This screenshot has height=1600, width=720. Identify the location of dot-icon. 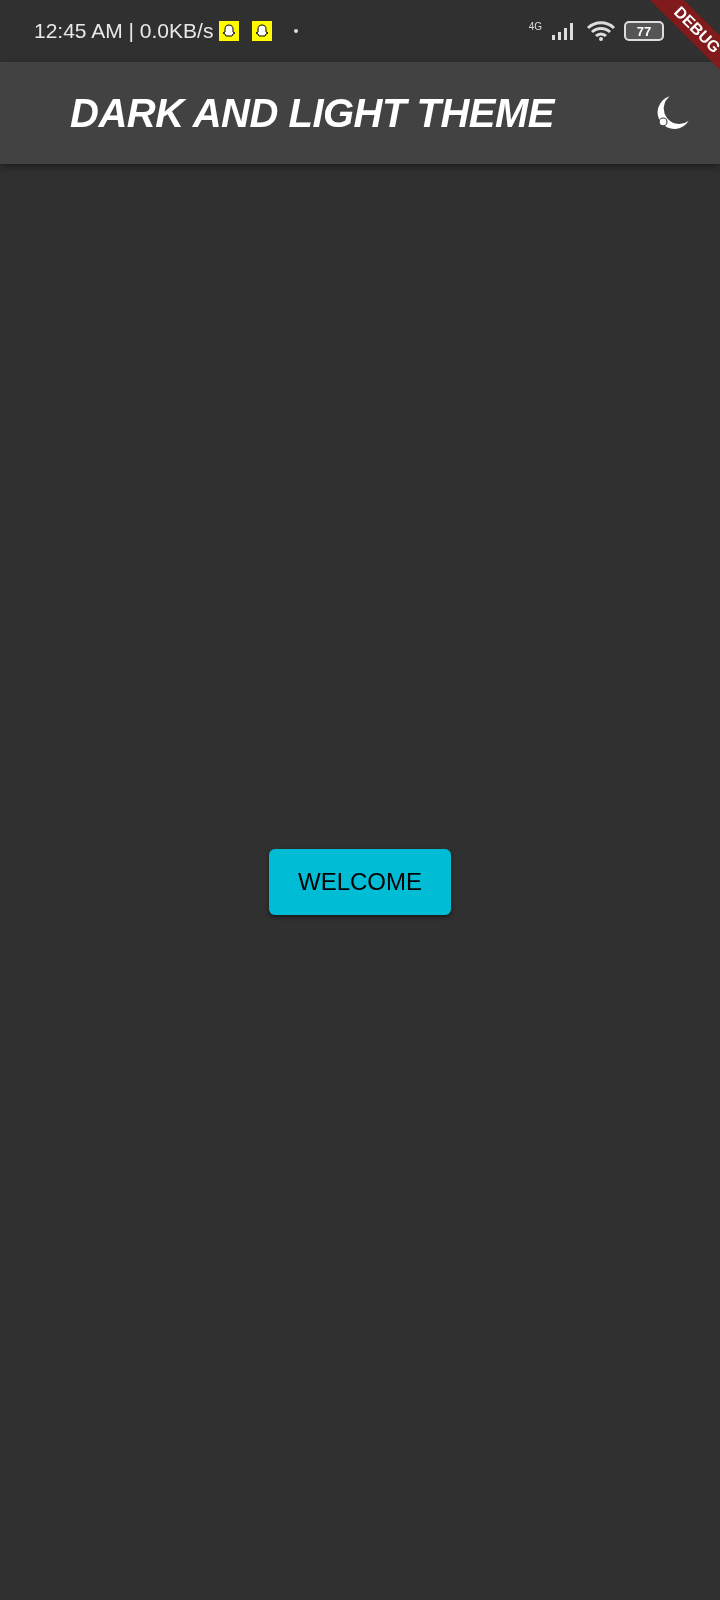
(296, 31).